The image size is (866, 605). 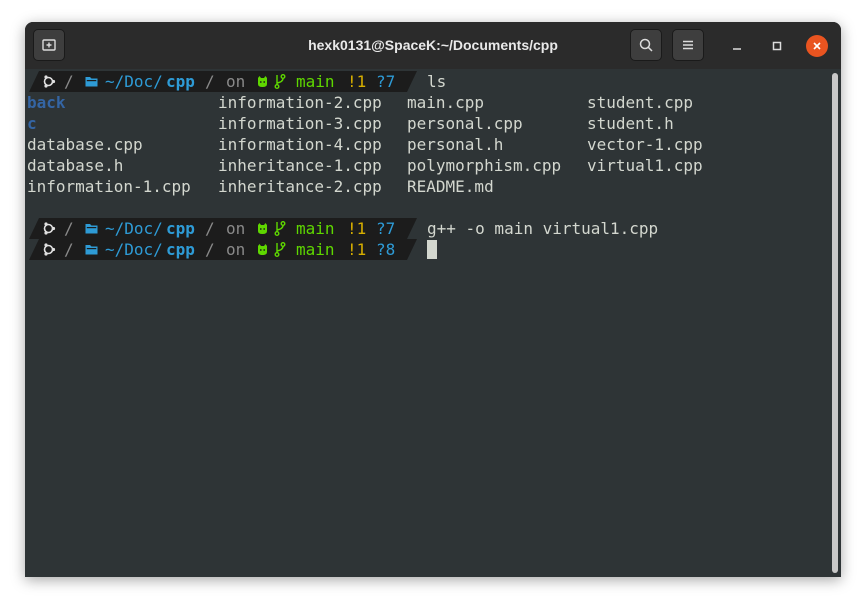 I want to click on search-icon, so click(x=646, y=45).